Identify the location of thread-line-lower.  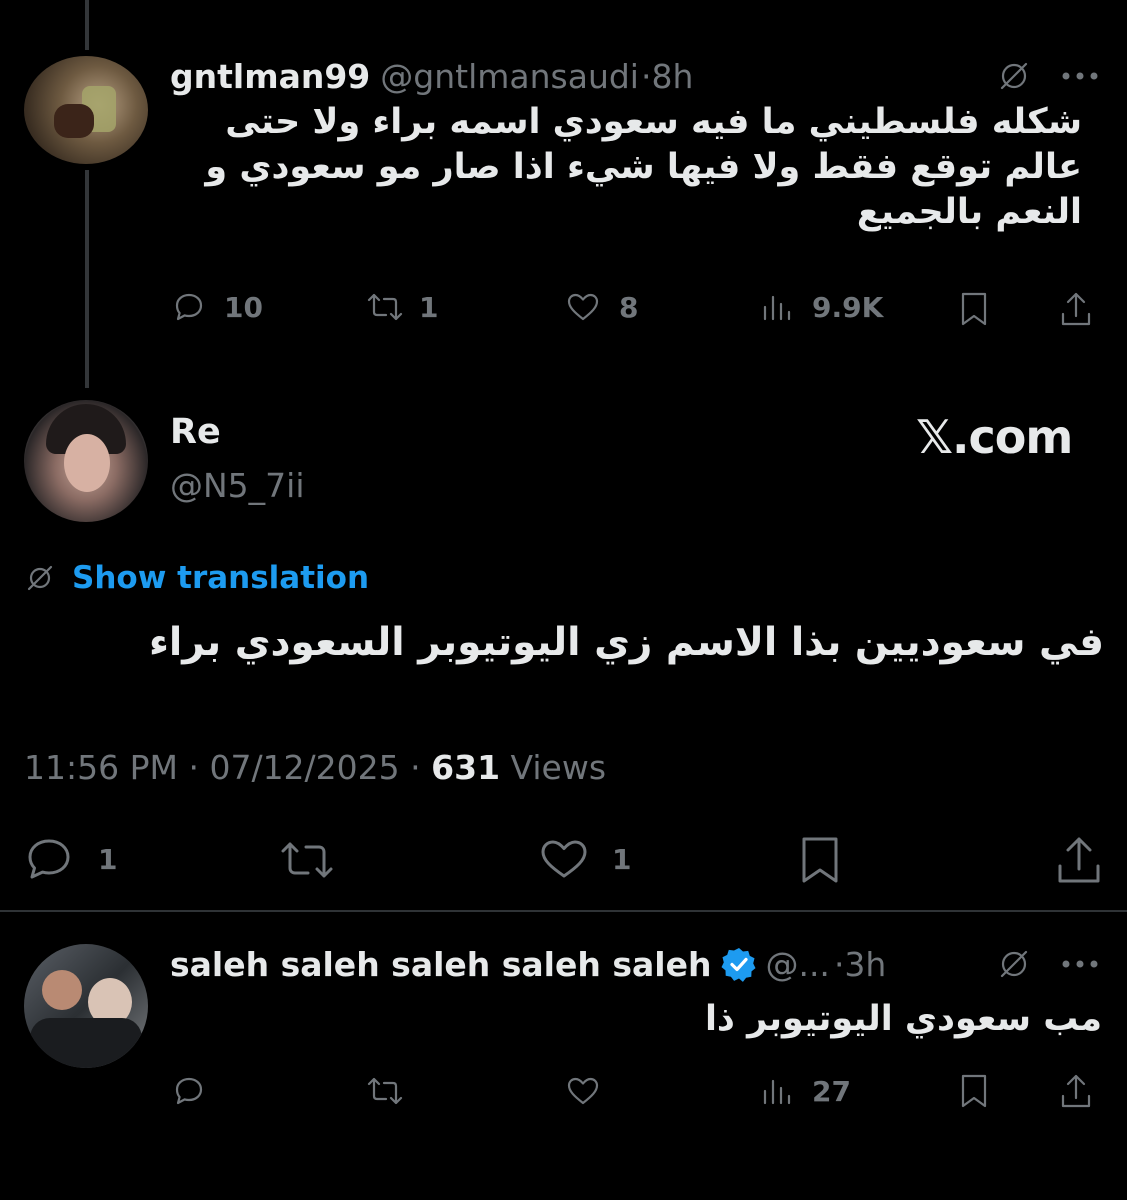
(87, 279).